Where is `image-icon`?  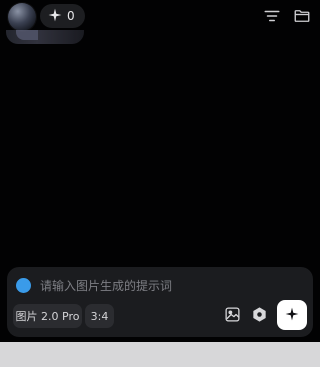 image-icon is located at coordinates (232, 316).